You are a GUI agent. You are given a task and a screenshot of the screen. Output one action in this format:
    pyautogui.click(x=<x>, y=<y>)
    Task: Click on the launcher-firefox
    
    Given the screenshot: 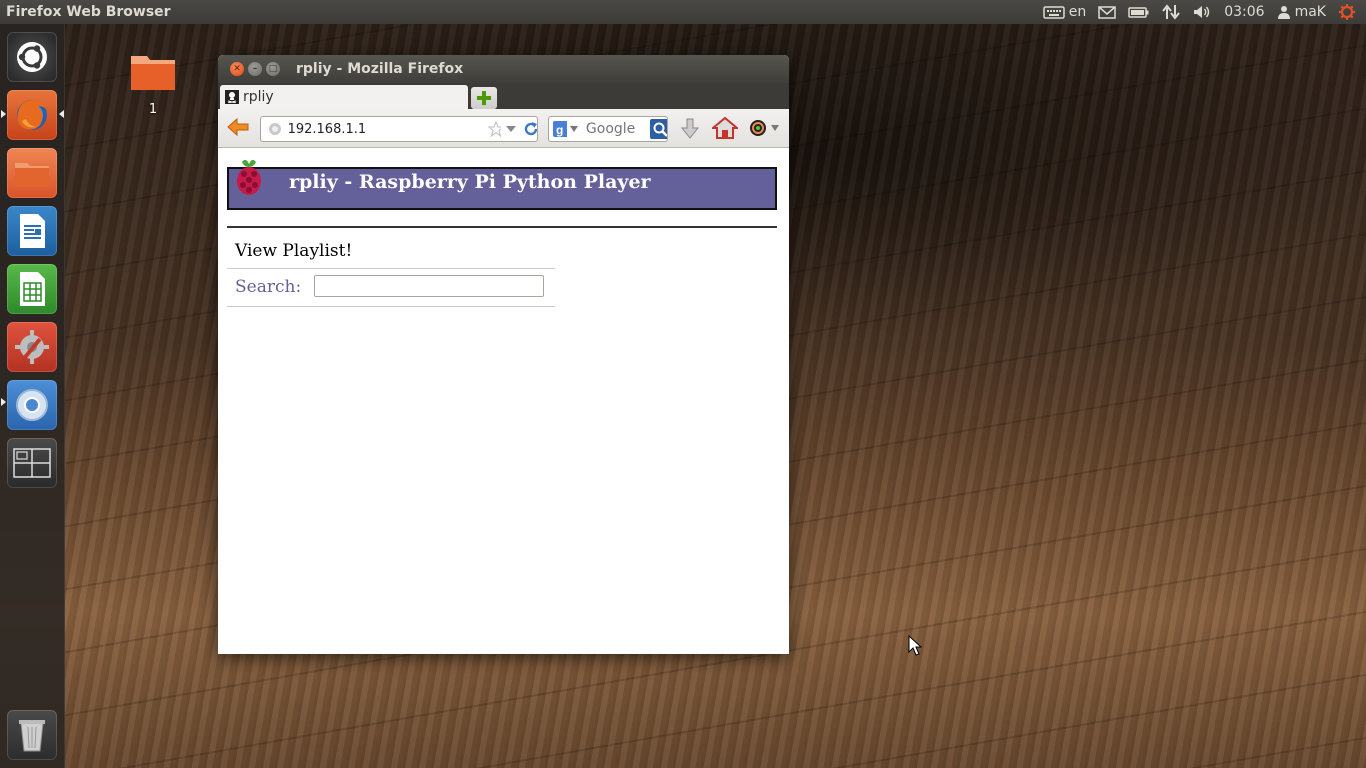 What is the action you would take?
    pyautogui.click(x=32, y=115)
    